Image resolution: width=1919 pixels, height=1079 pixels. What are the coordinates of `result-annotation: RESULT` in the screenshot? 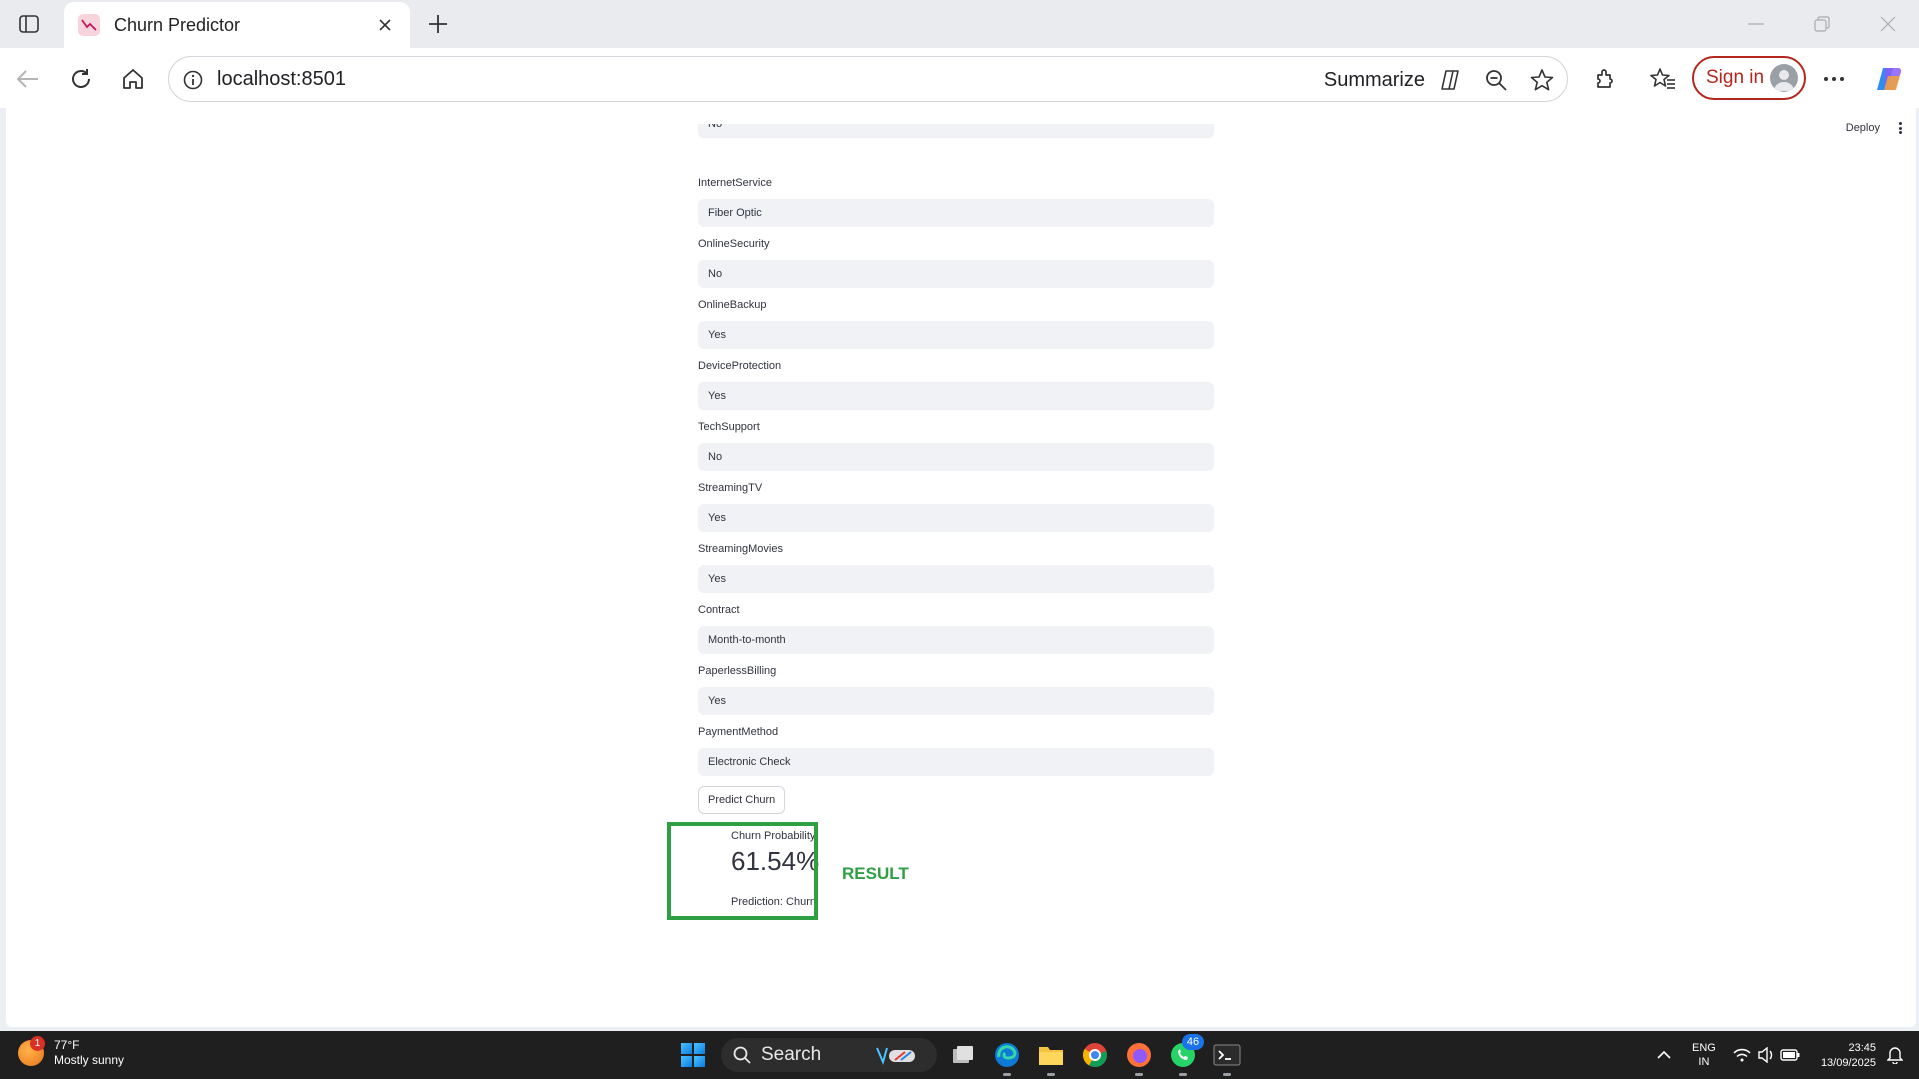 It's located at (875, 873).